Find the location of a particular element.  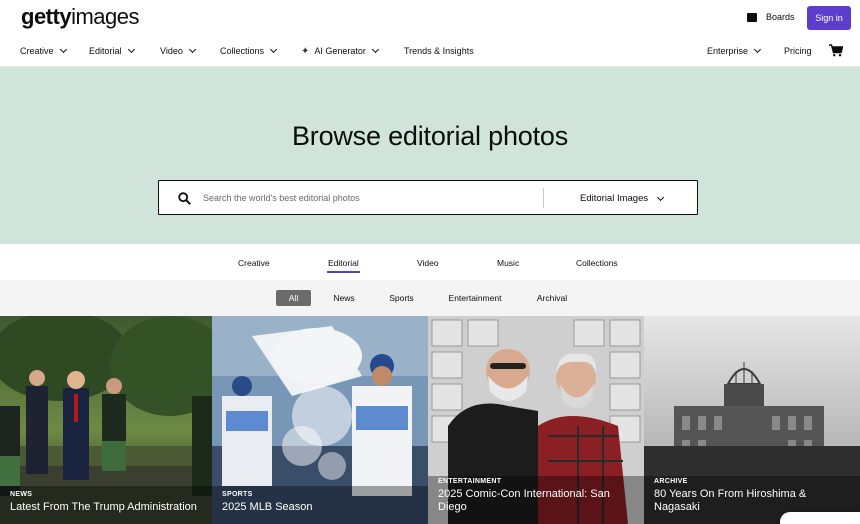

nav-ai-generator-label: AI Generator is located at coordinates (340, 51).